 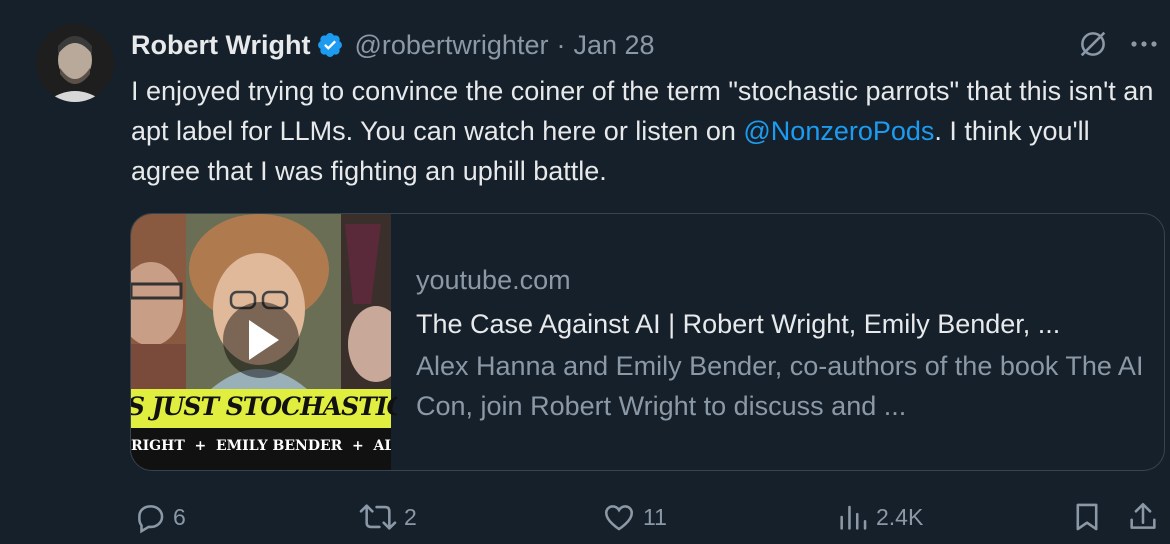 I want to click on like-count: 11, so click(x=655, y=516).